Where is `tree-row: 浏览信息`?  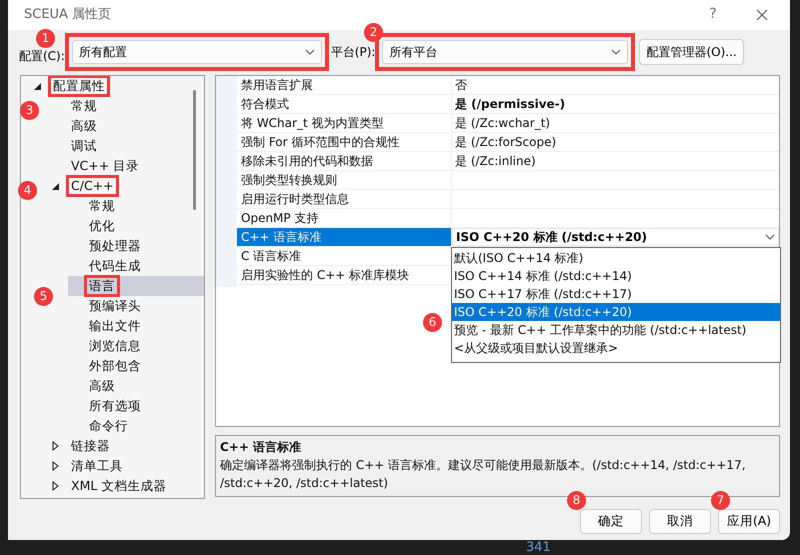
tree-row: 浏览信息 is located at coordinates (136, 346).